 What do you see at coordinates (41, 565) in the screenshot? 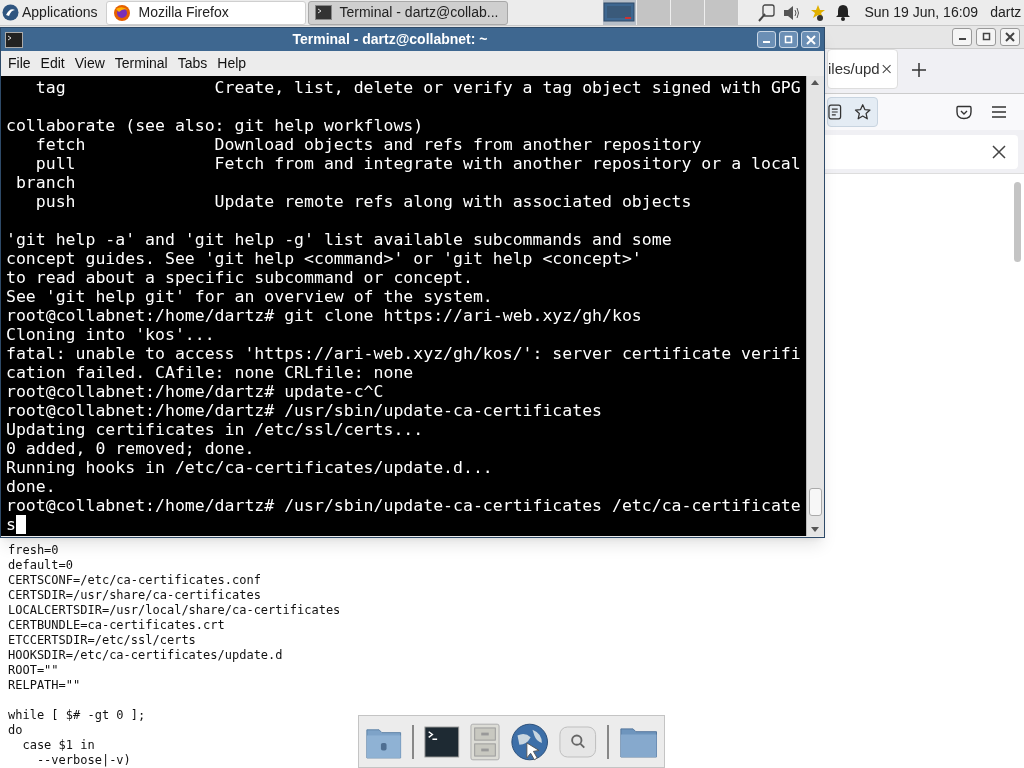
I see `code-line: default=0` at bounding box center [41, 565].